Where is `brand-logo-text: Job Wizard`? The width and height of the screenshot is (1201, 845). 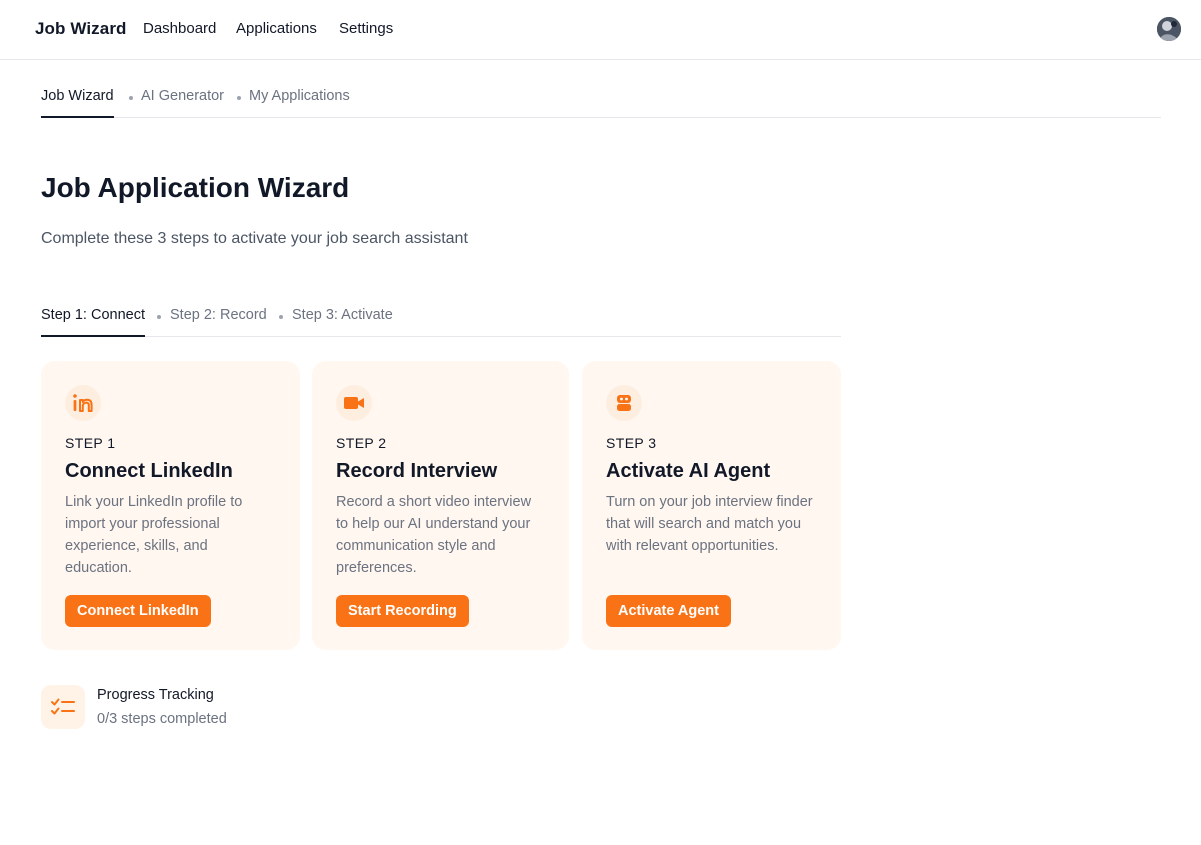
brand-logo-text: Job Wizard is located at coordinates (81, 29).